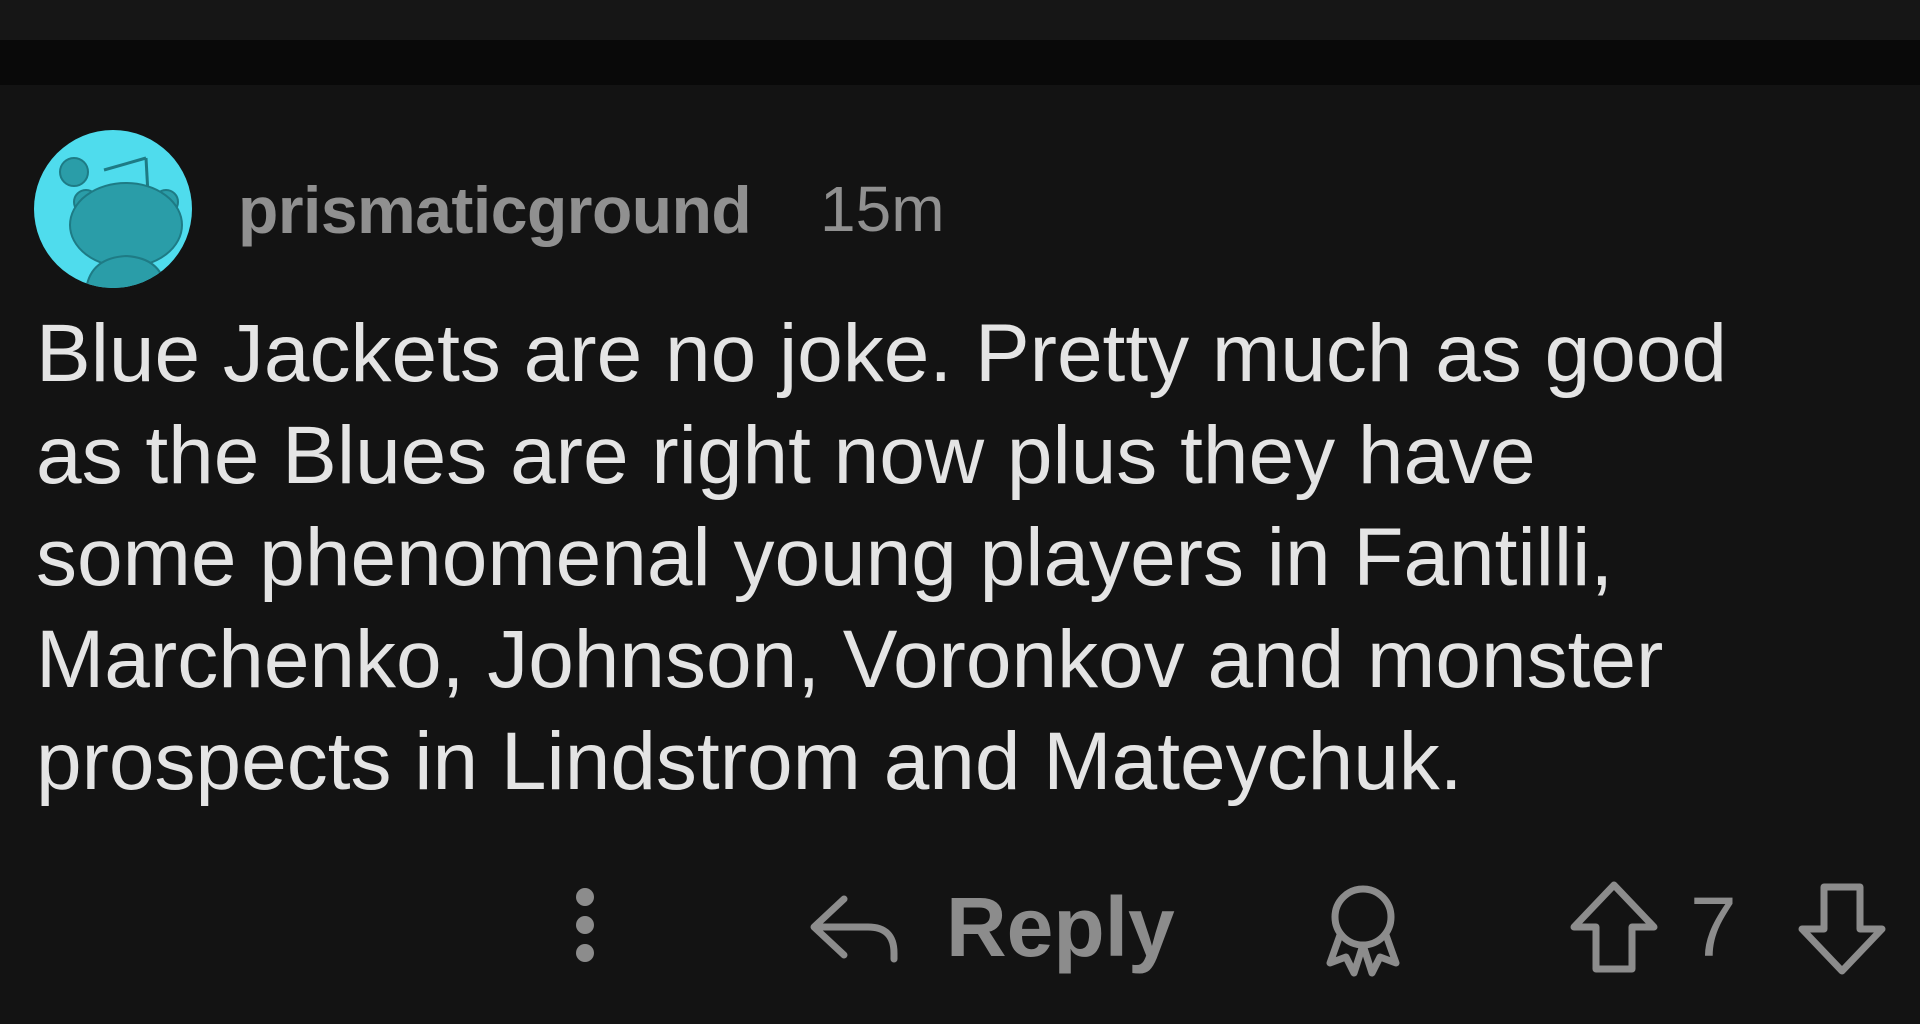 The image size is (1920, 1024). What do you see at coordinates (854, 929) in the screenshot?
I see `reply-arrow-icon` at bounding box center [854, 929].